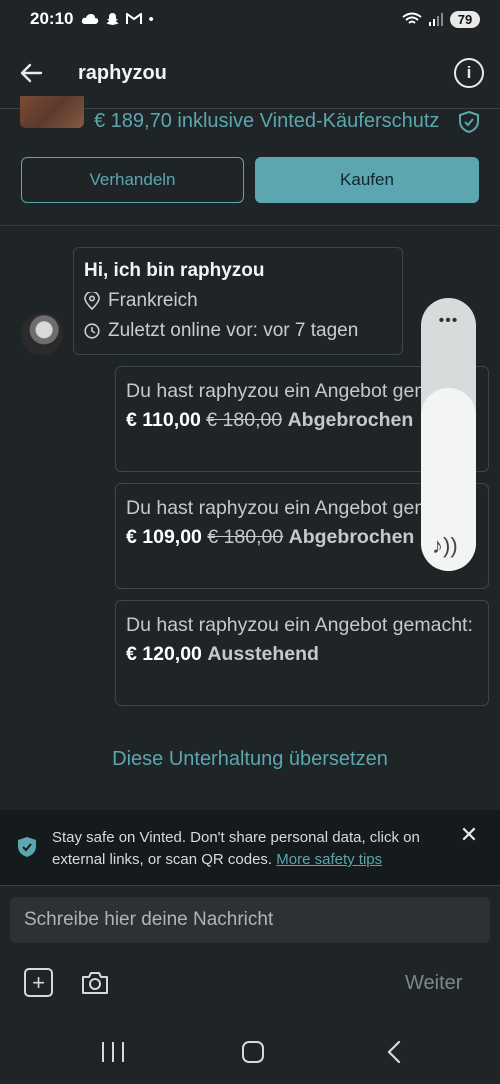 This screenshot has height=1084, width=500. What do you see at coordinates (367, 180) in the screenshot?
I see `buy-button: Kaufen` at bounding box center [367, 180].